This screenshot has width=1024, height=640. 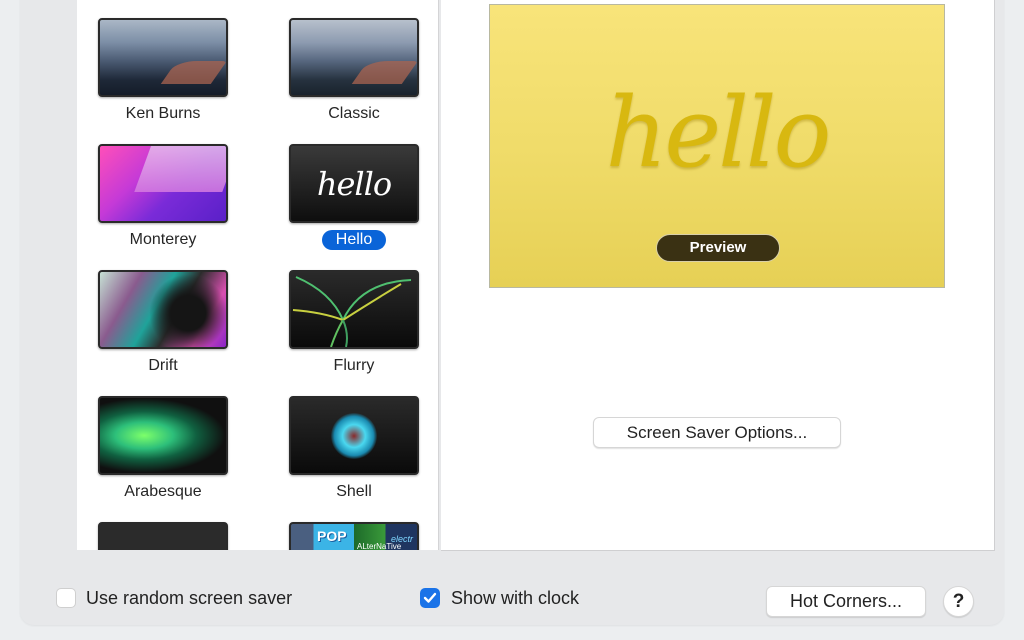 I want to click on saver-arabesque: Arabesque, so click(x=163, y=449).